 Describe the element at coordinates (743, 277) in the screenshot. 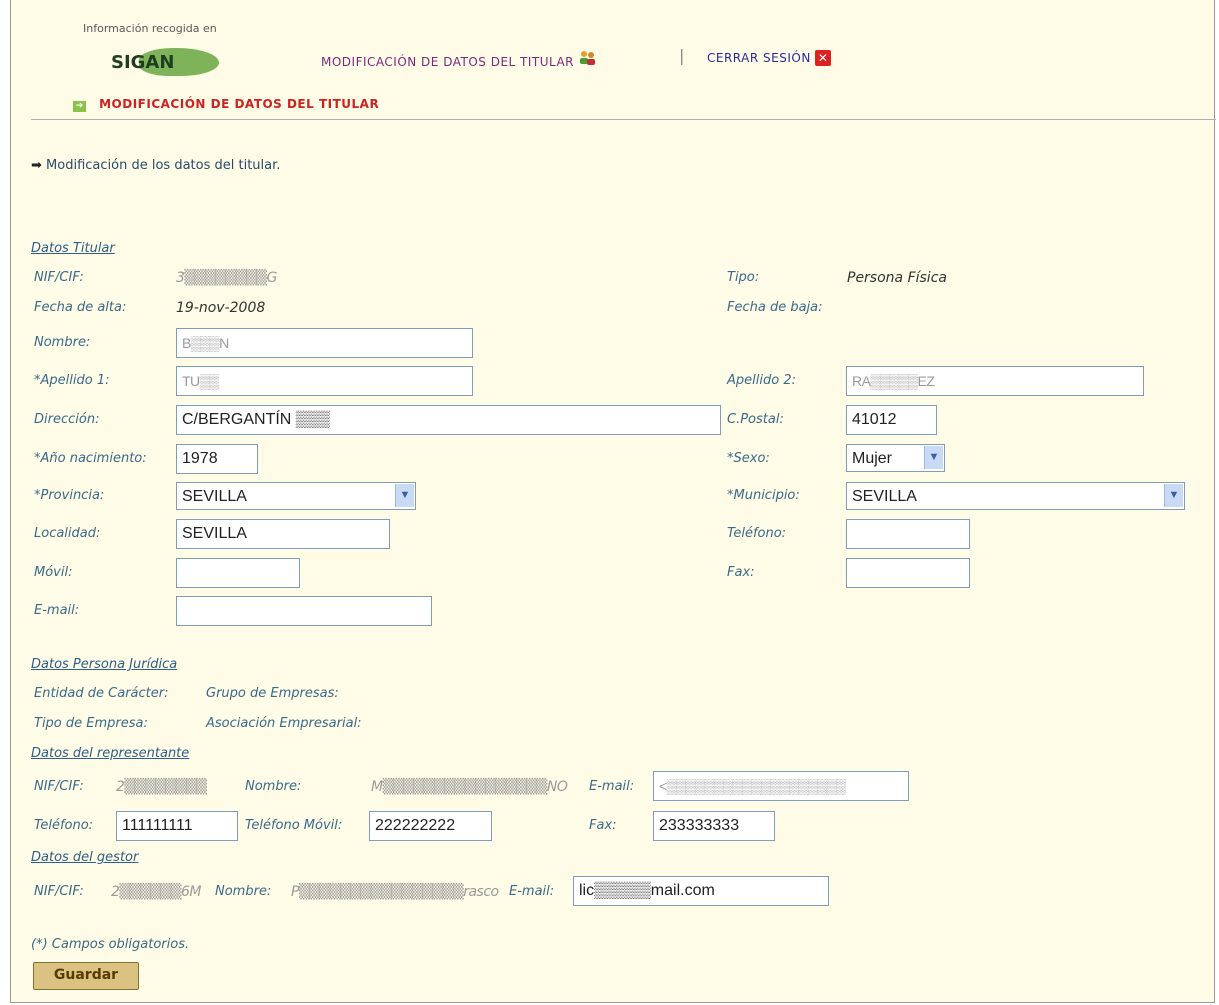

I see `tipo-label: Tipo:` at that location.